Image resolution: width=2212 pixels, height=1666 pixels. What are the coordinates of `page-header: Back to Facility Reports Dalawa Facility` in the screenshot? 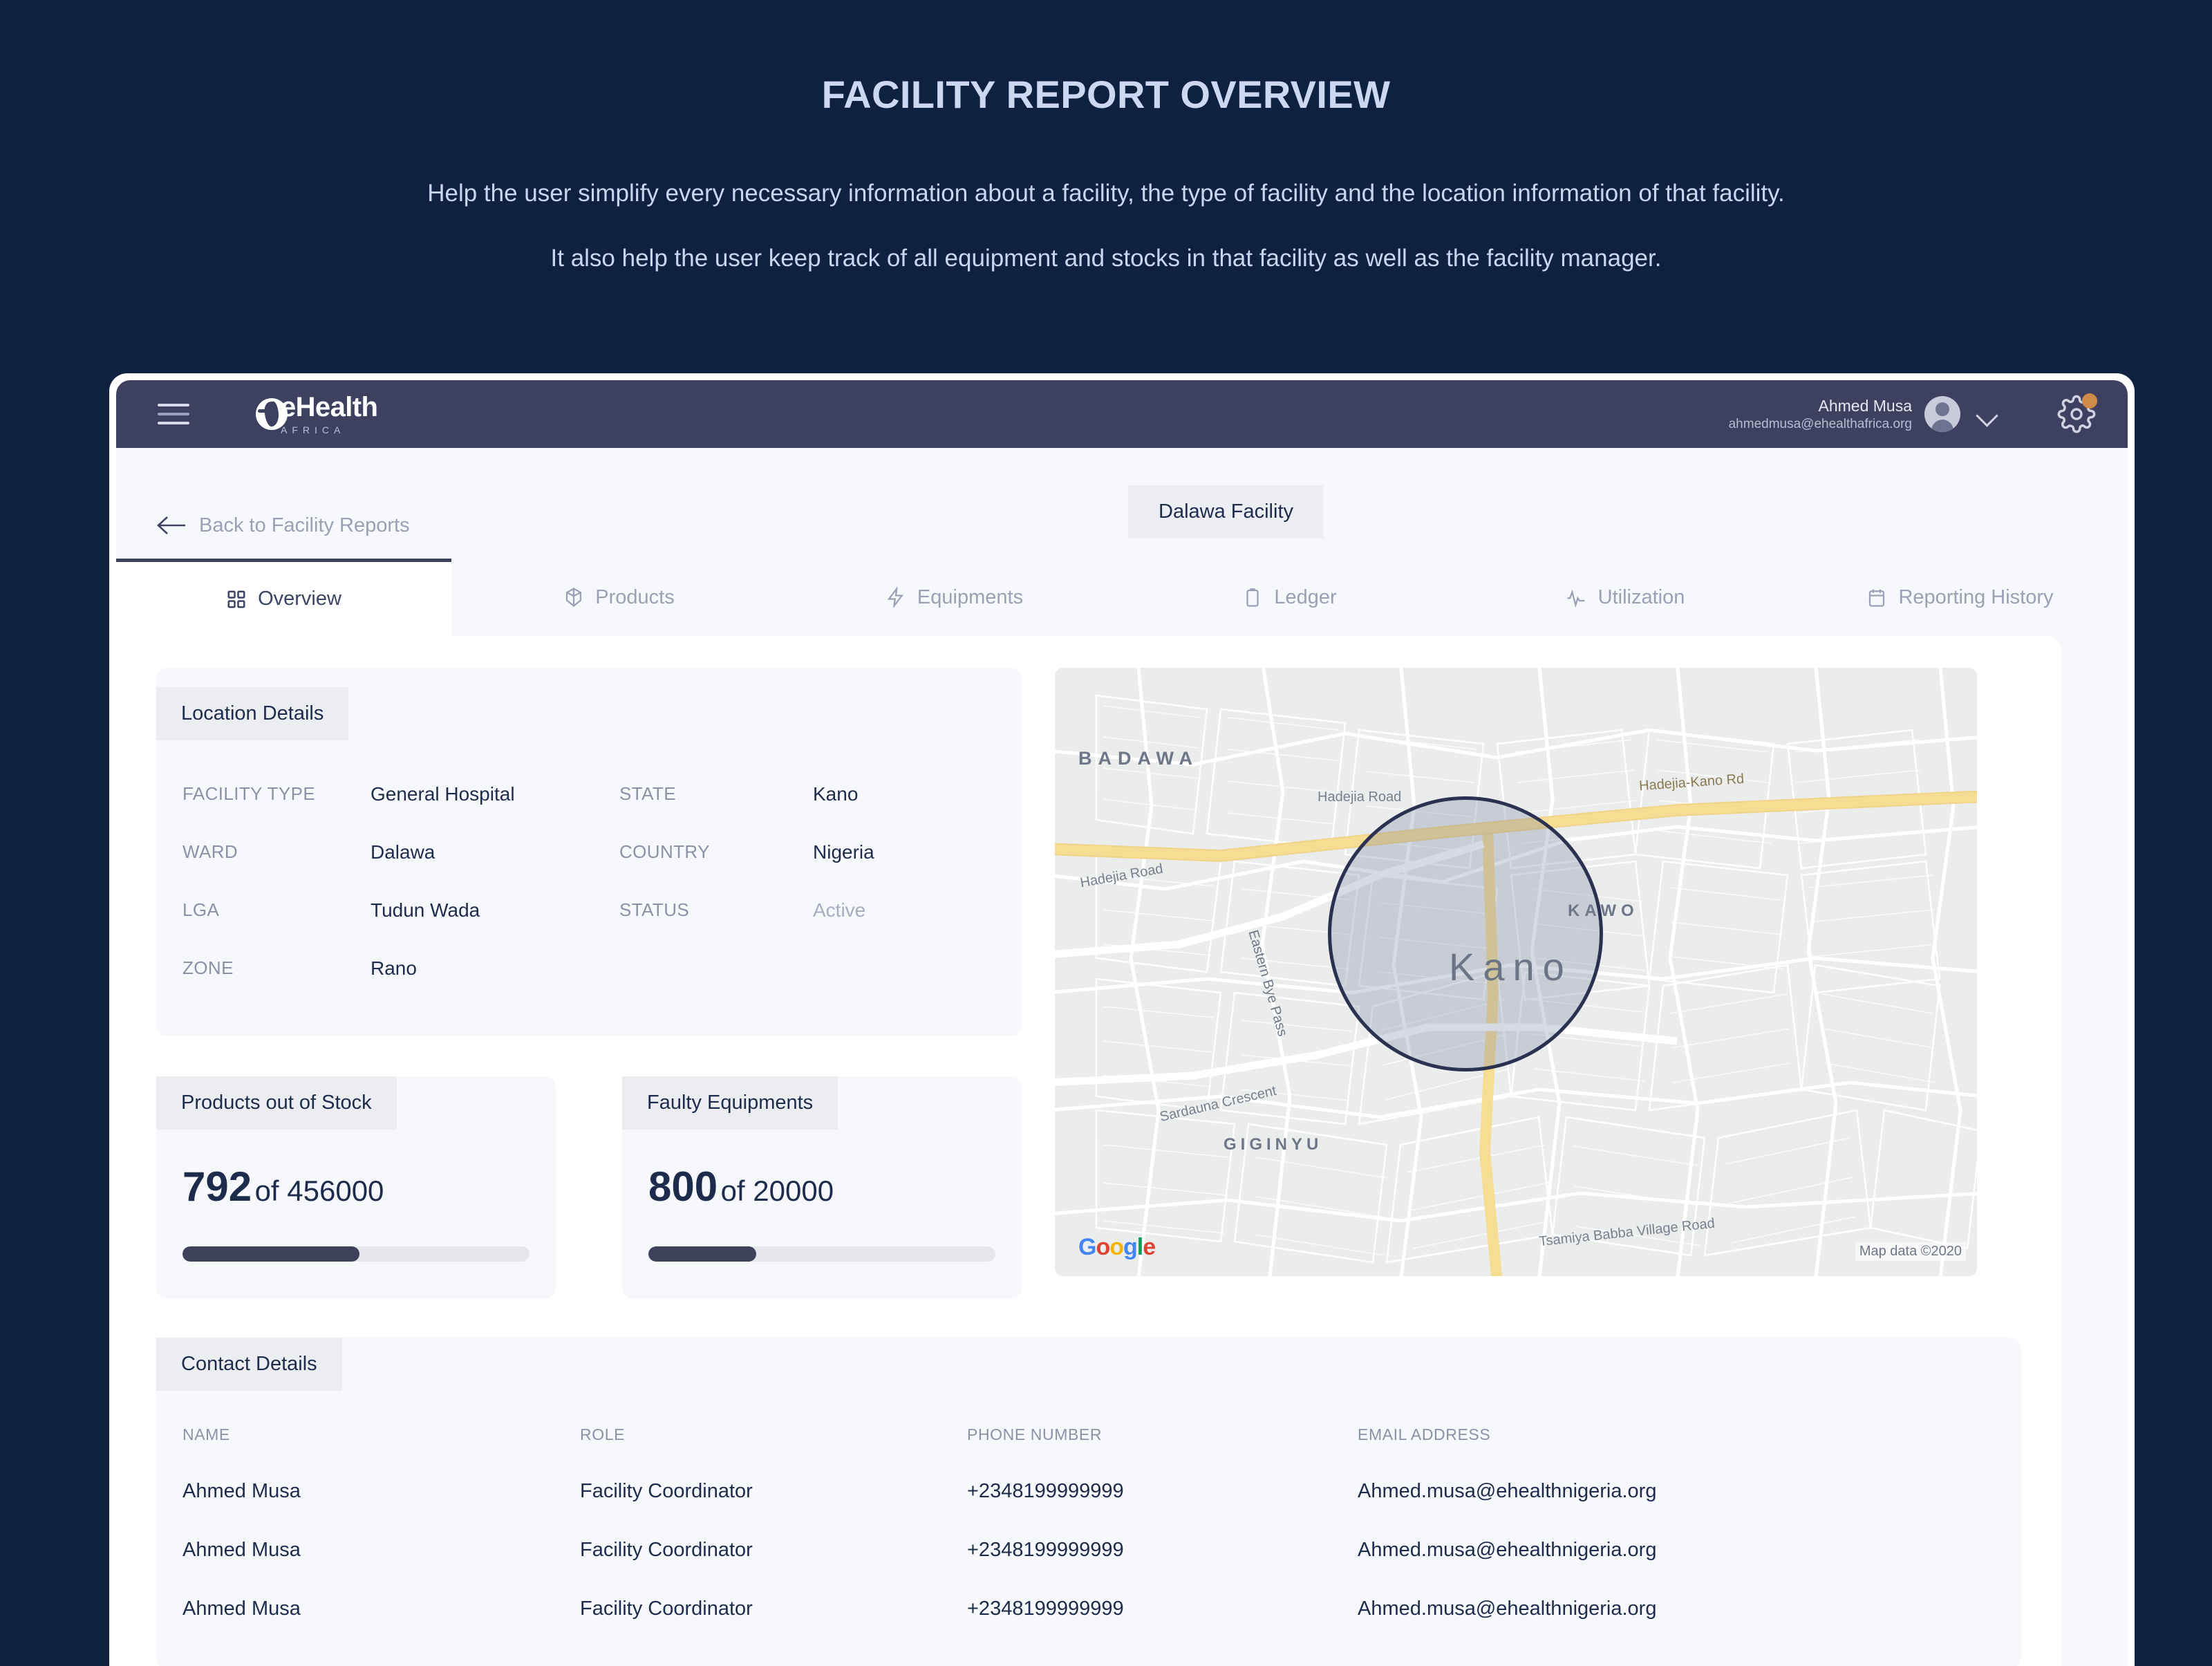 It's located at (1122, 503).